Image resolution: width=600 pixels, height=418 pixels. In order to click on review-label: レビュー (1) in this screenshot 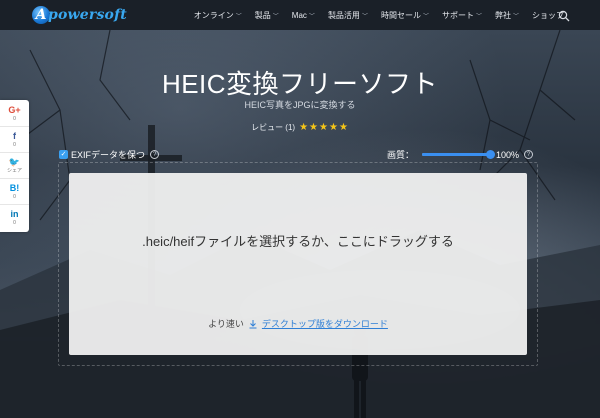, I will do `click(273, 127)`.